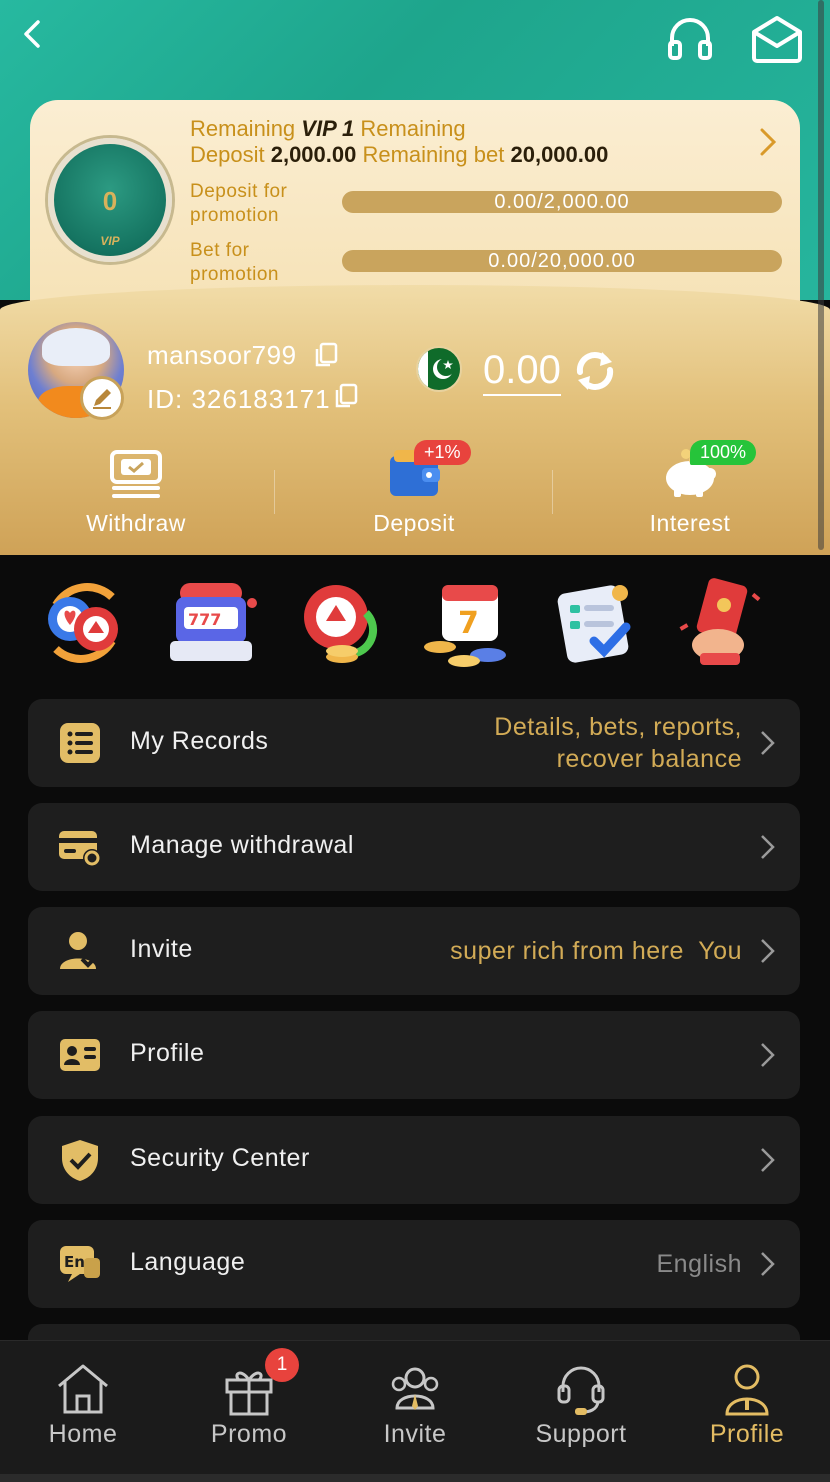  Describe the element at coordinates (415, 1434) in the screenshot. I see `nav-invite-label: Invite` at that location.